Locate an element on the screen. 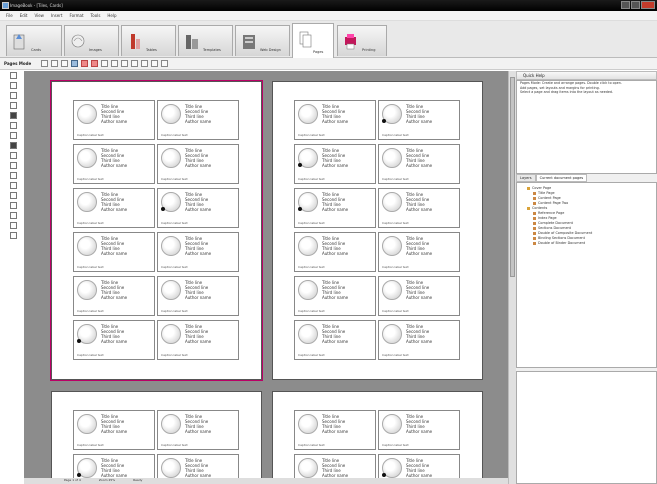 This screenshot has width=657, height=484. group-tool-icon is located at coordinates (13, 185).